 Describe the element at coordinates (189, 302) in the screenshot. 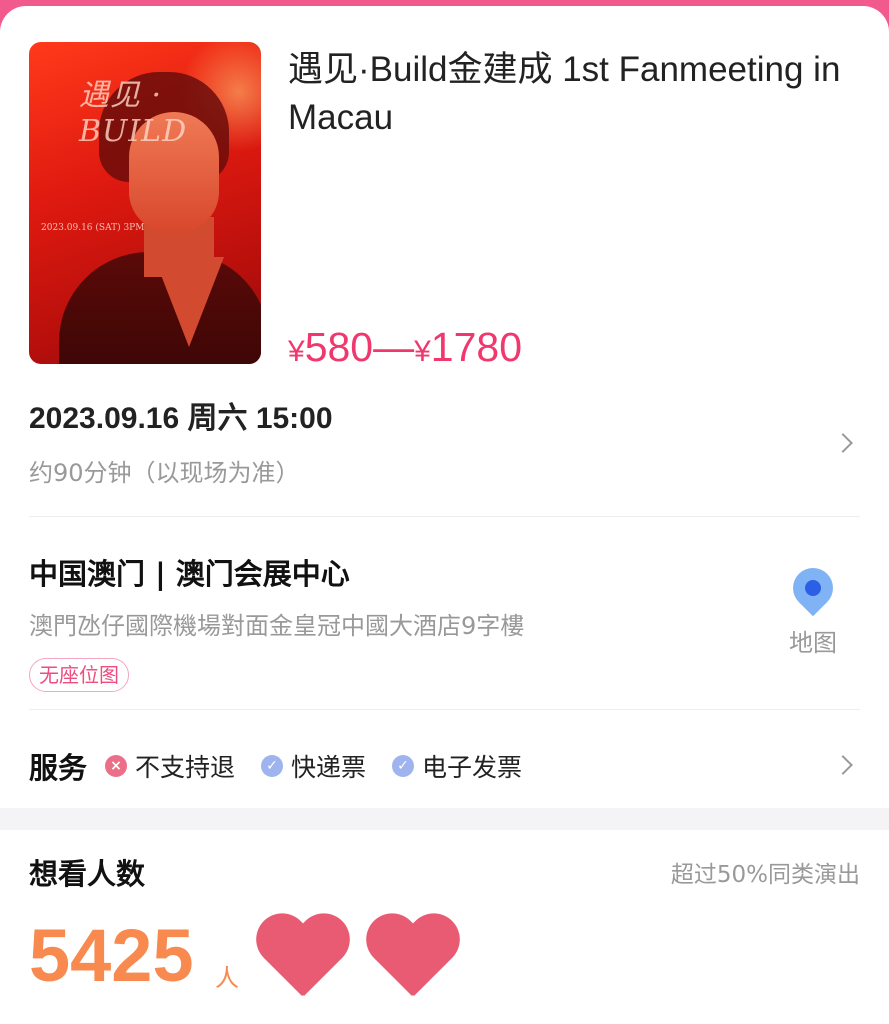

I see `poster-figure-collar` at that location.